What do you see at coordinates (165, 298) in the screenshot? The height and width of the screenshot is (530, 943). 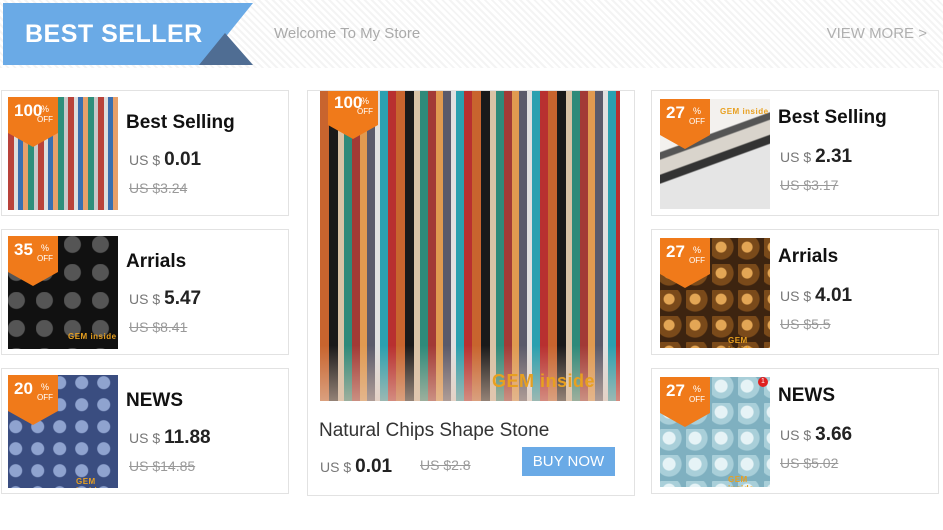 I see `product-price: US $5.47` at bounding box center [165, 298].